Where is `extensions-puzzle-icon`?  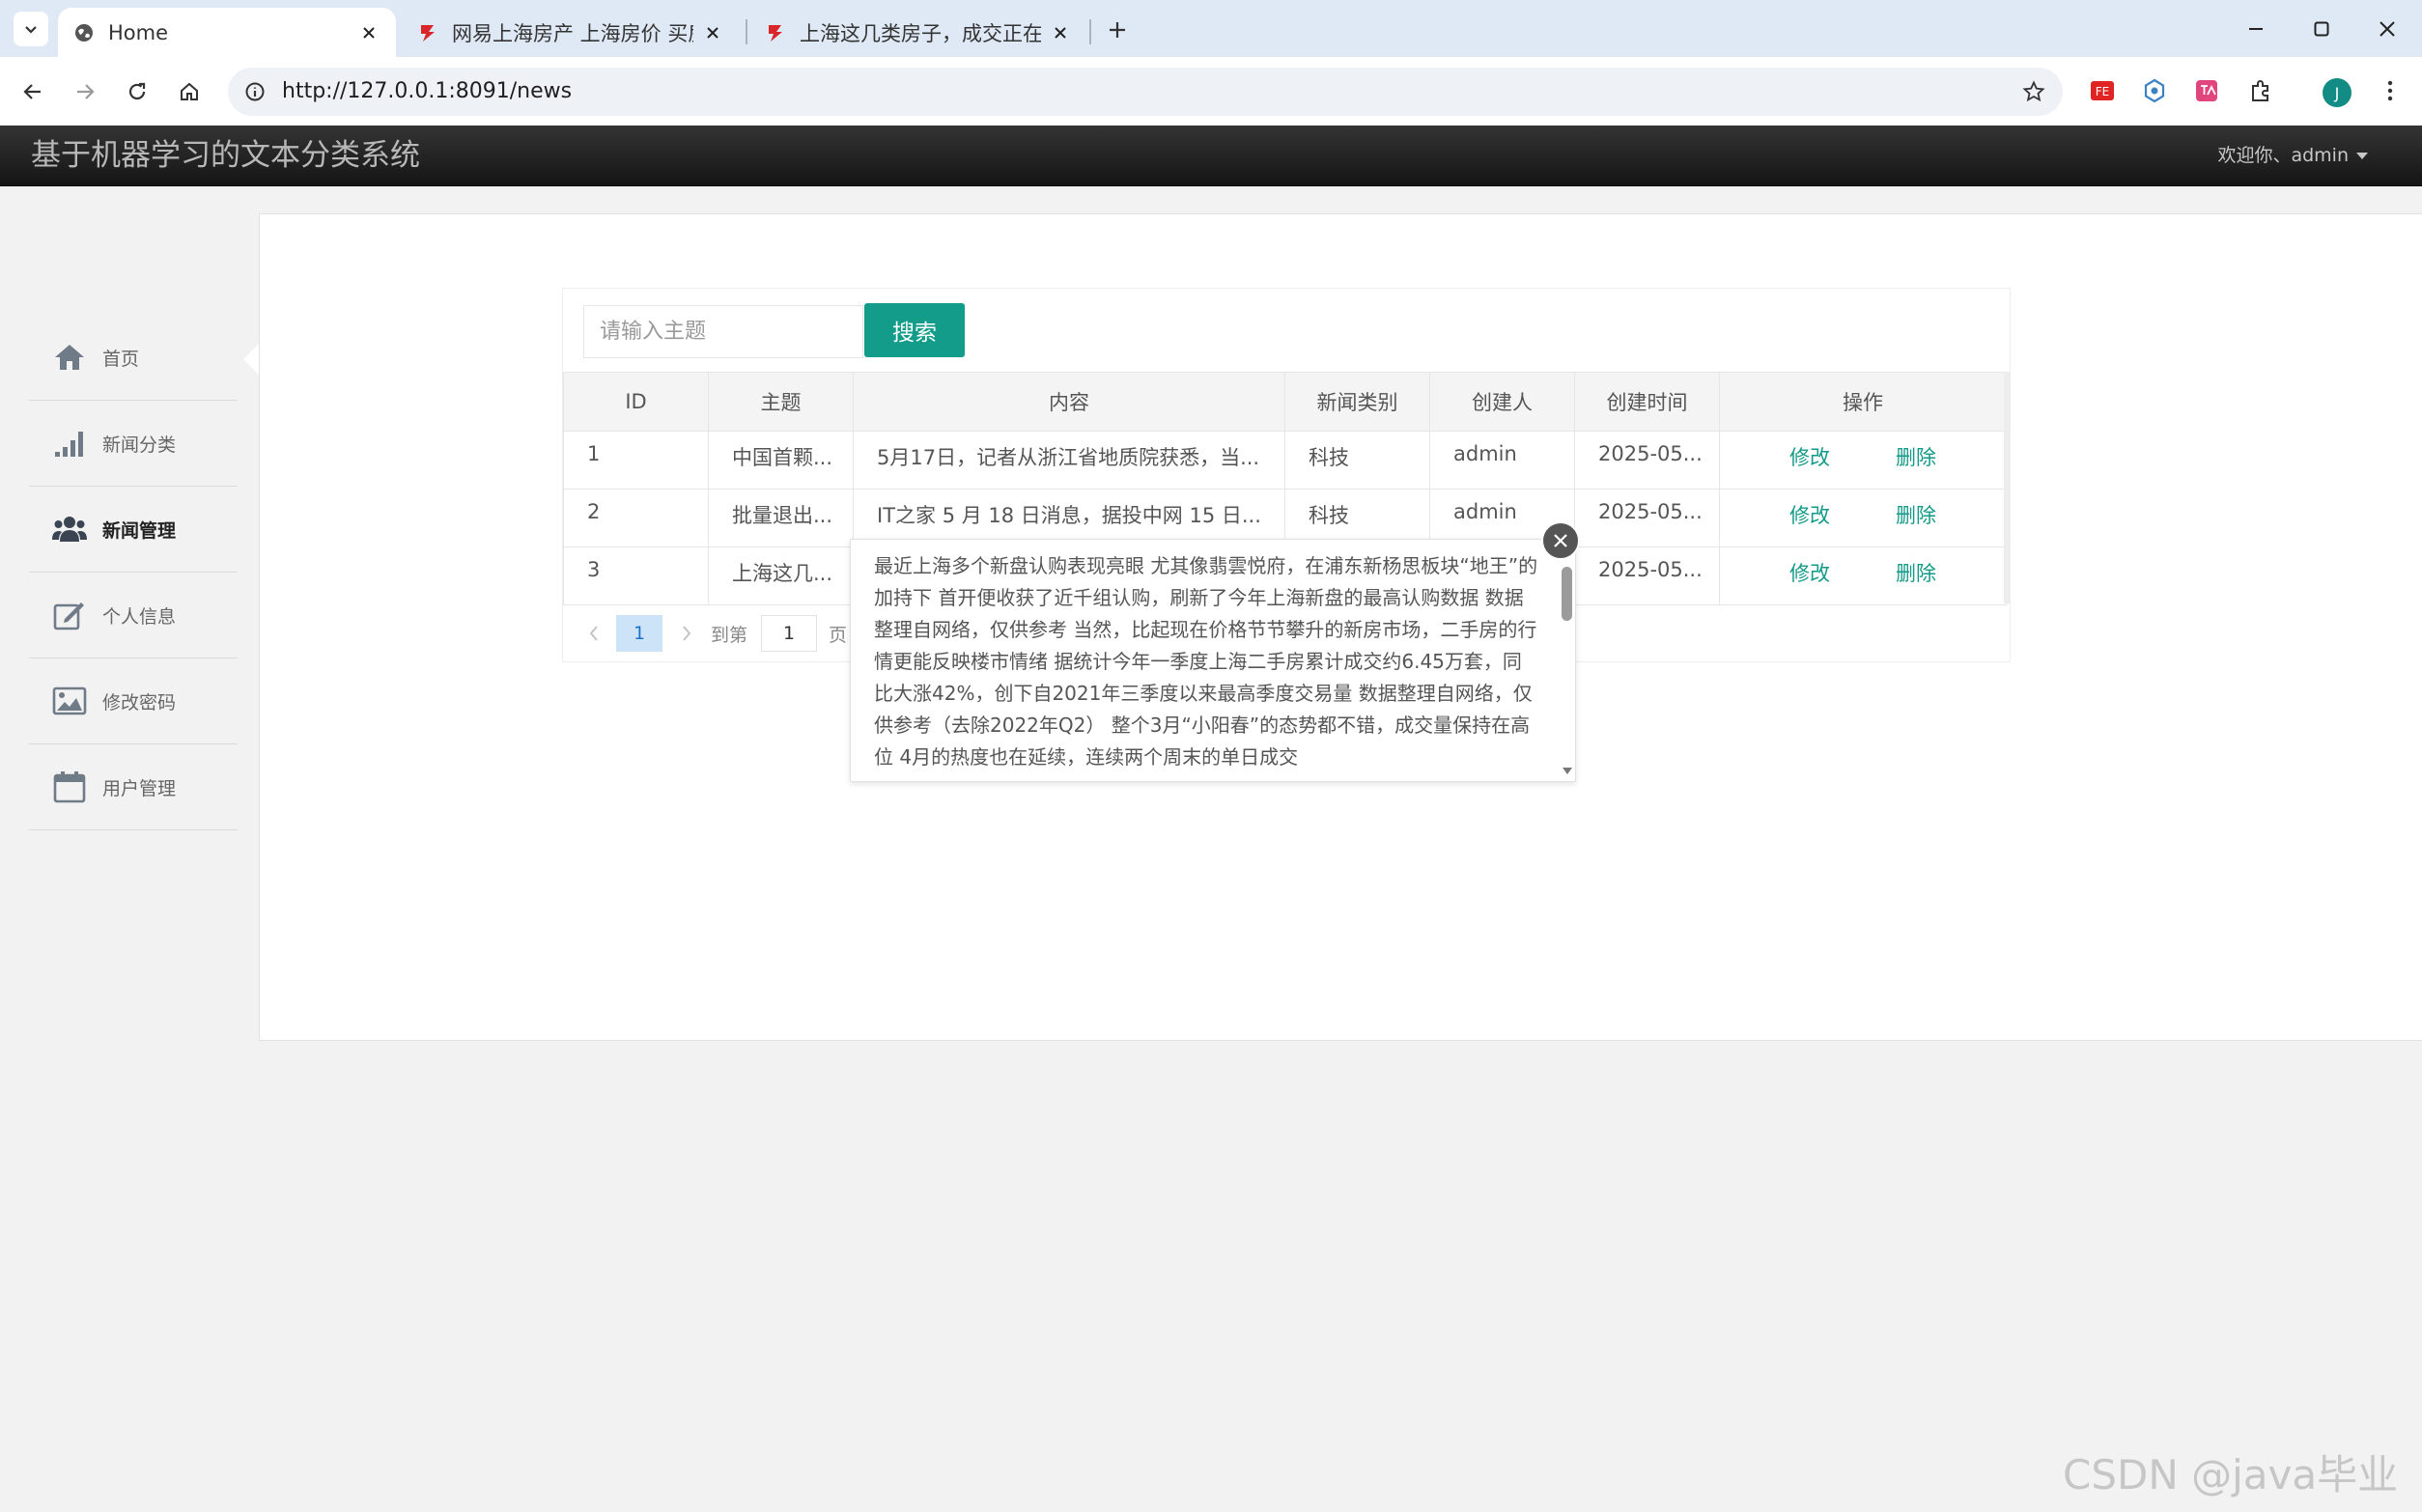 extensions-puzzle-icon is located at coordinates (2260, 91).